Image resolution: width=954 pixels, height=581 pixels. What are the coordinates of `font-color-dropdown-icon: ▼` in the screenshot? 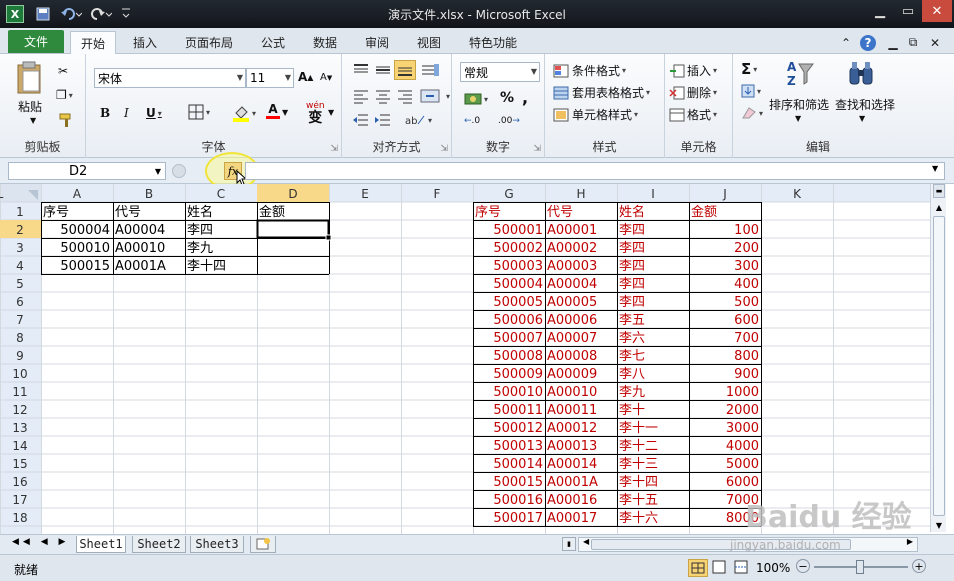 It's located at (285, 112).